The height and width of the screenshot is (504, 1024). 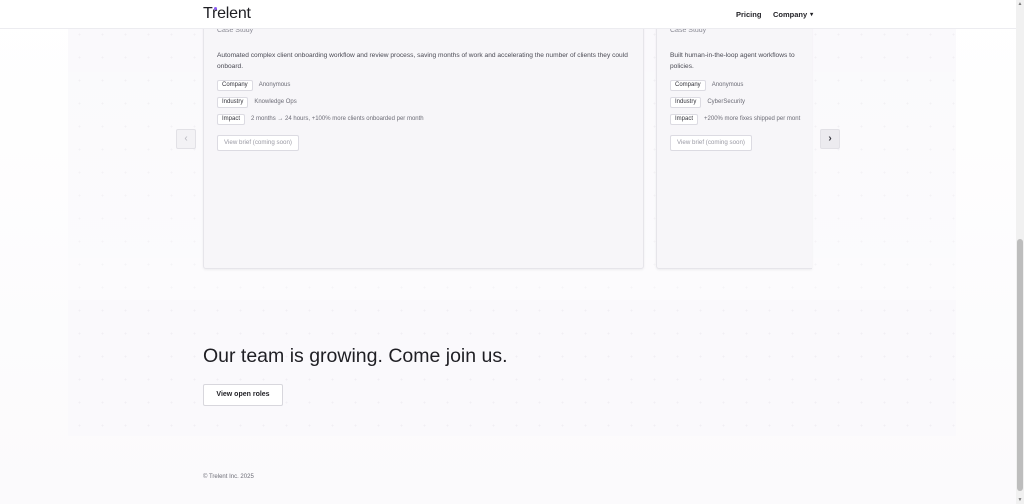 I want to click on chevron-right-icon: ›, so click(x=830, y=138).